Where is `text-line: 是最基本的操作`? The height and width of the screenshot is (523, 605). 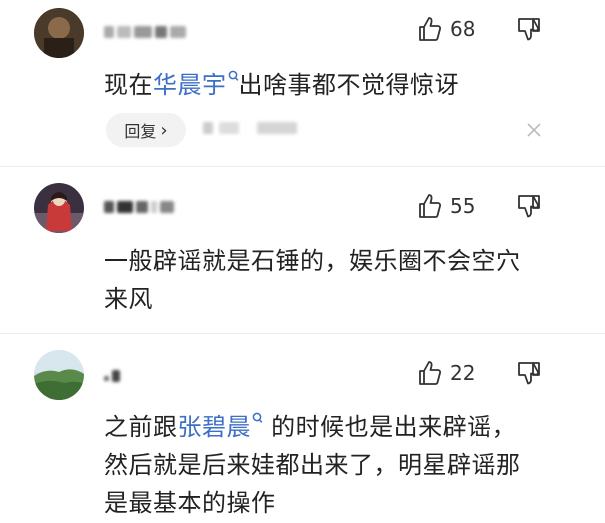 text-line: 是最基本的操作 is located at coordinates (190, 503).